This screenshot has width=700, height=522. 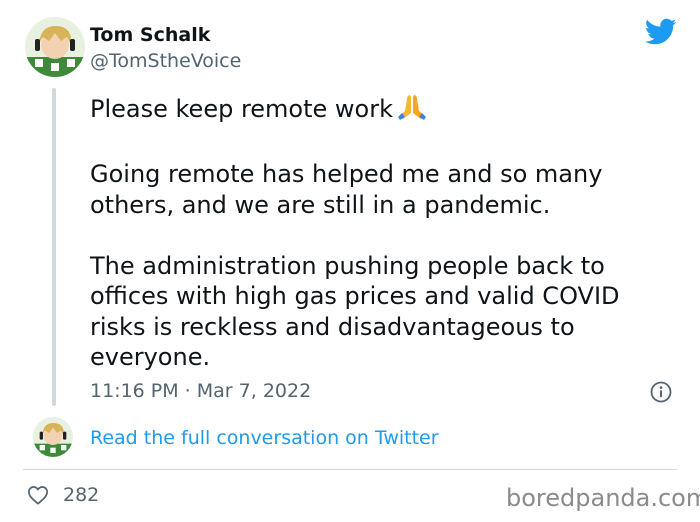 What do you see at coordinates (661, 34) in the screenshot?
I see `twitter-bird-icon` at bounding box center [661, 34].